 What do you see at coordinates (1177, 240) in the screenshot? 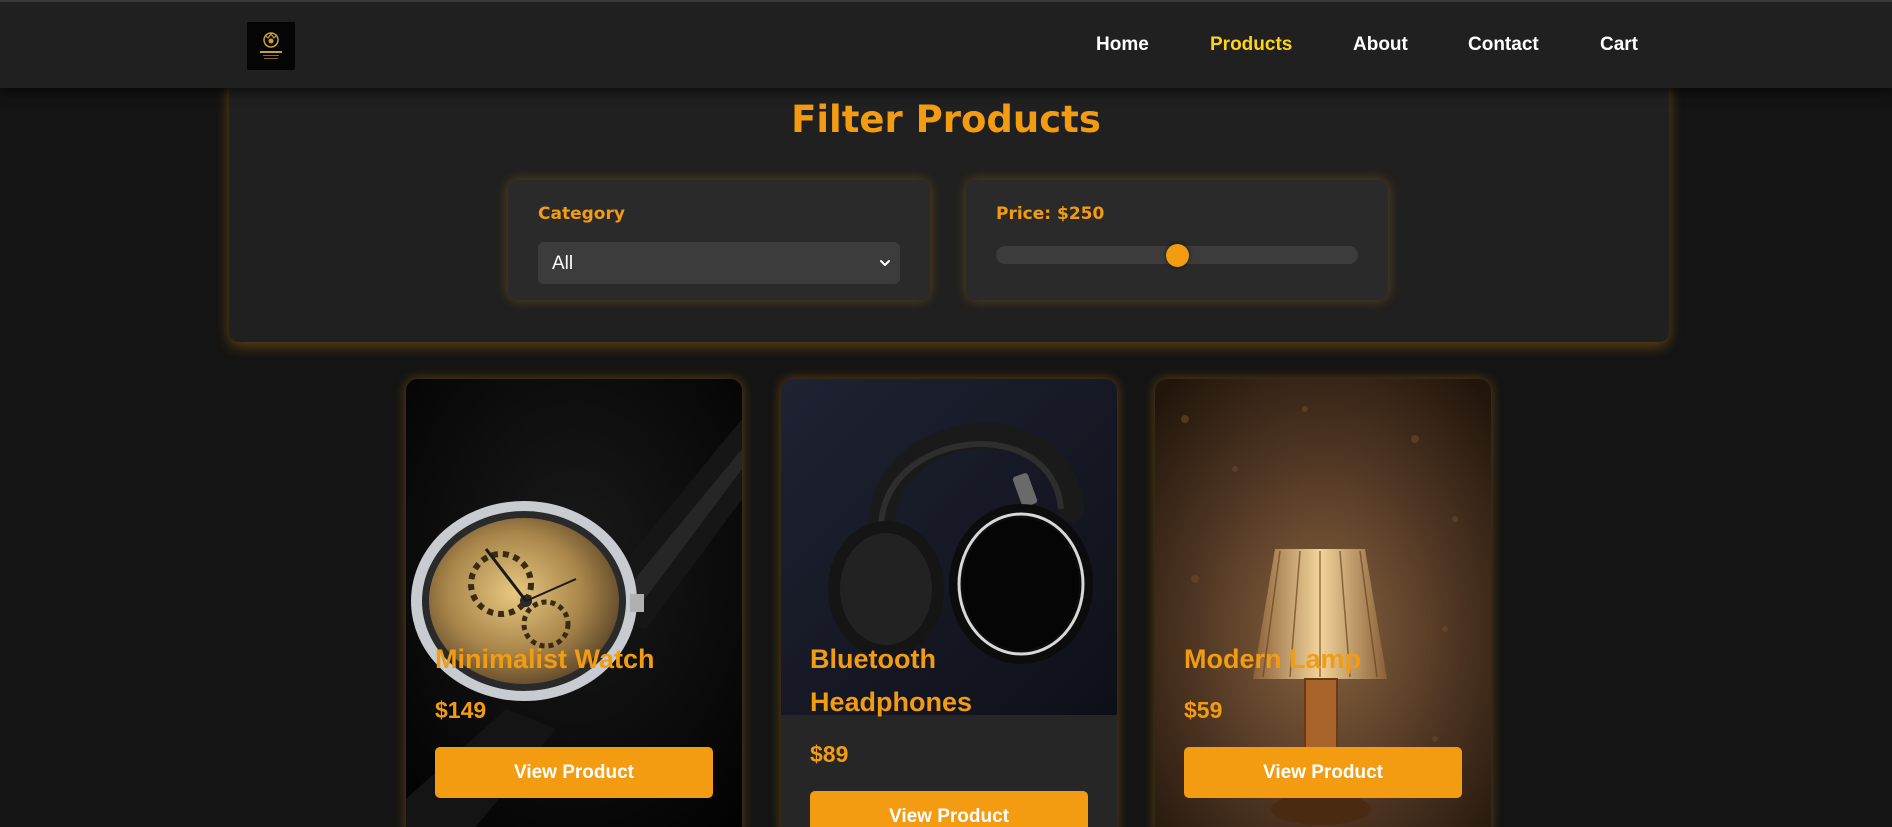
I see `price-filter: Price: $250` at bounding box center [1177, 240].